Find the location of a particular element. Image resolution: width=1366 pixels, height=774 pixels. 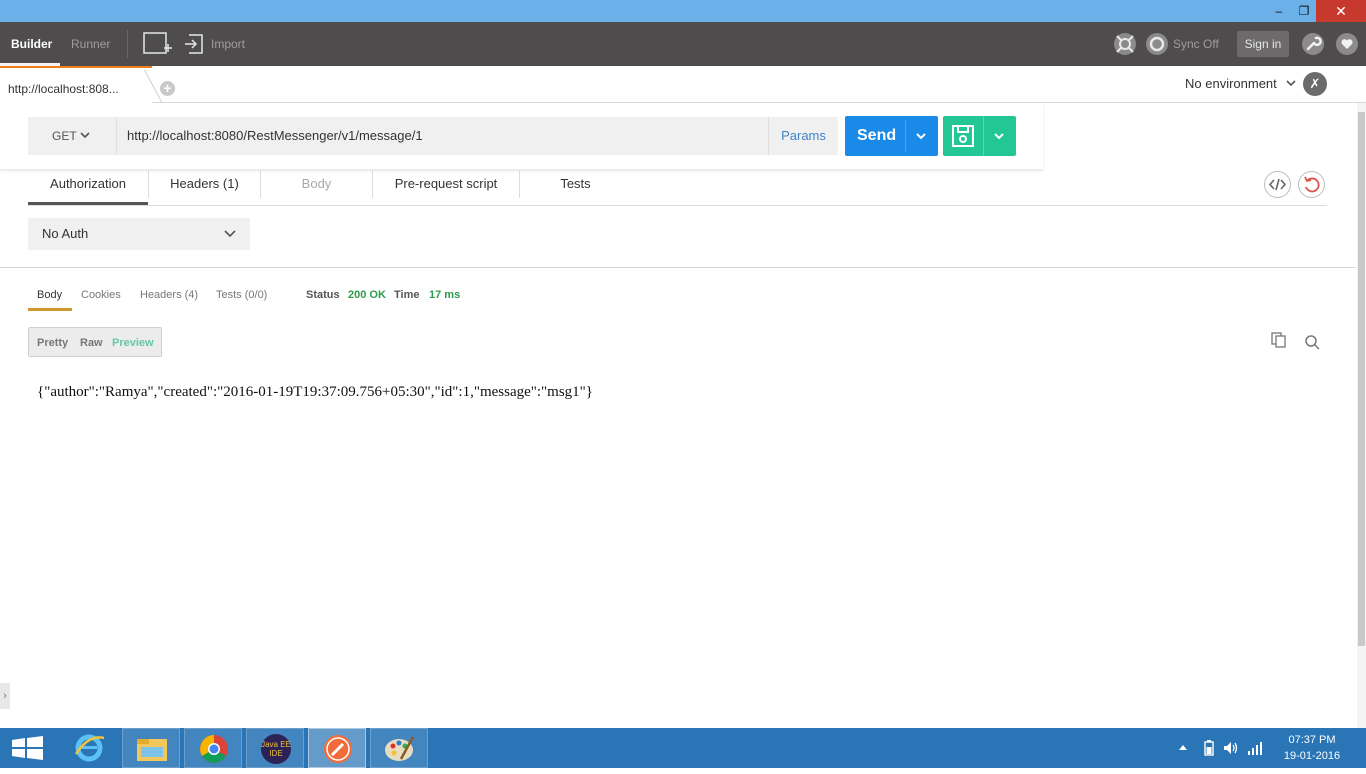

save-icon is located at coordinates (963, 136).